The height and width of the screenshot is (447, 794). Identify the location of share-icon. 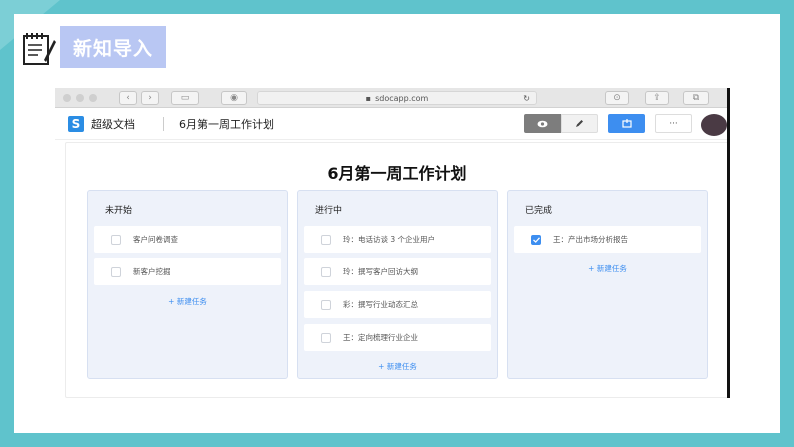
(626, 123).